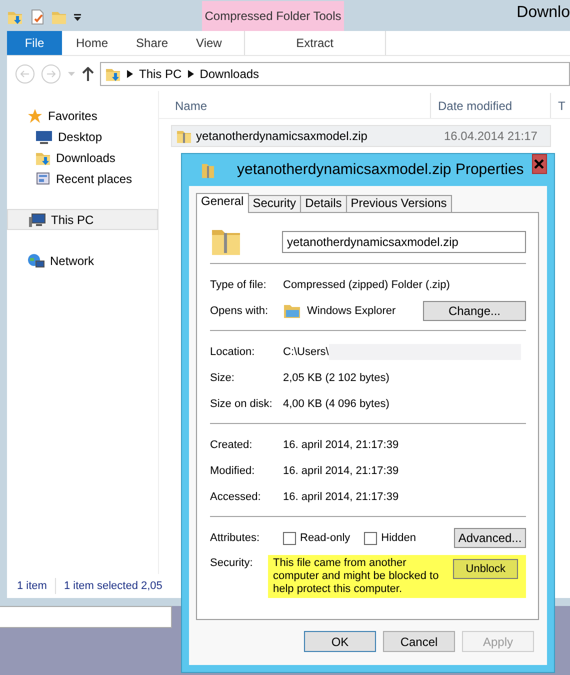  I want to click on property-value: Windows Explorer, so click(351, 311).